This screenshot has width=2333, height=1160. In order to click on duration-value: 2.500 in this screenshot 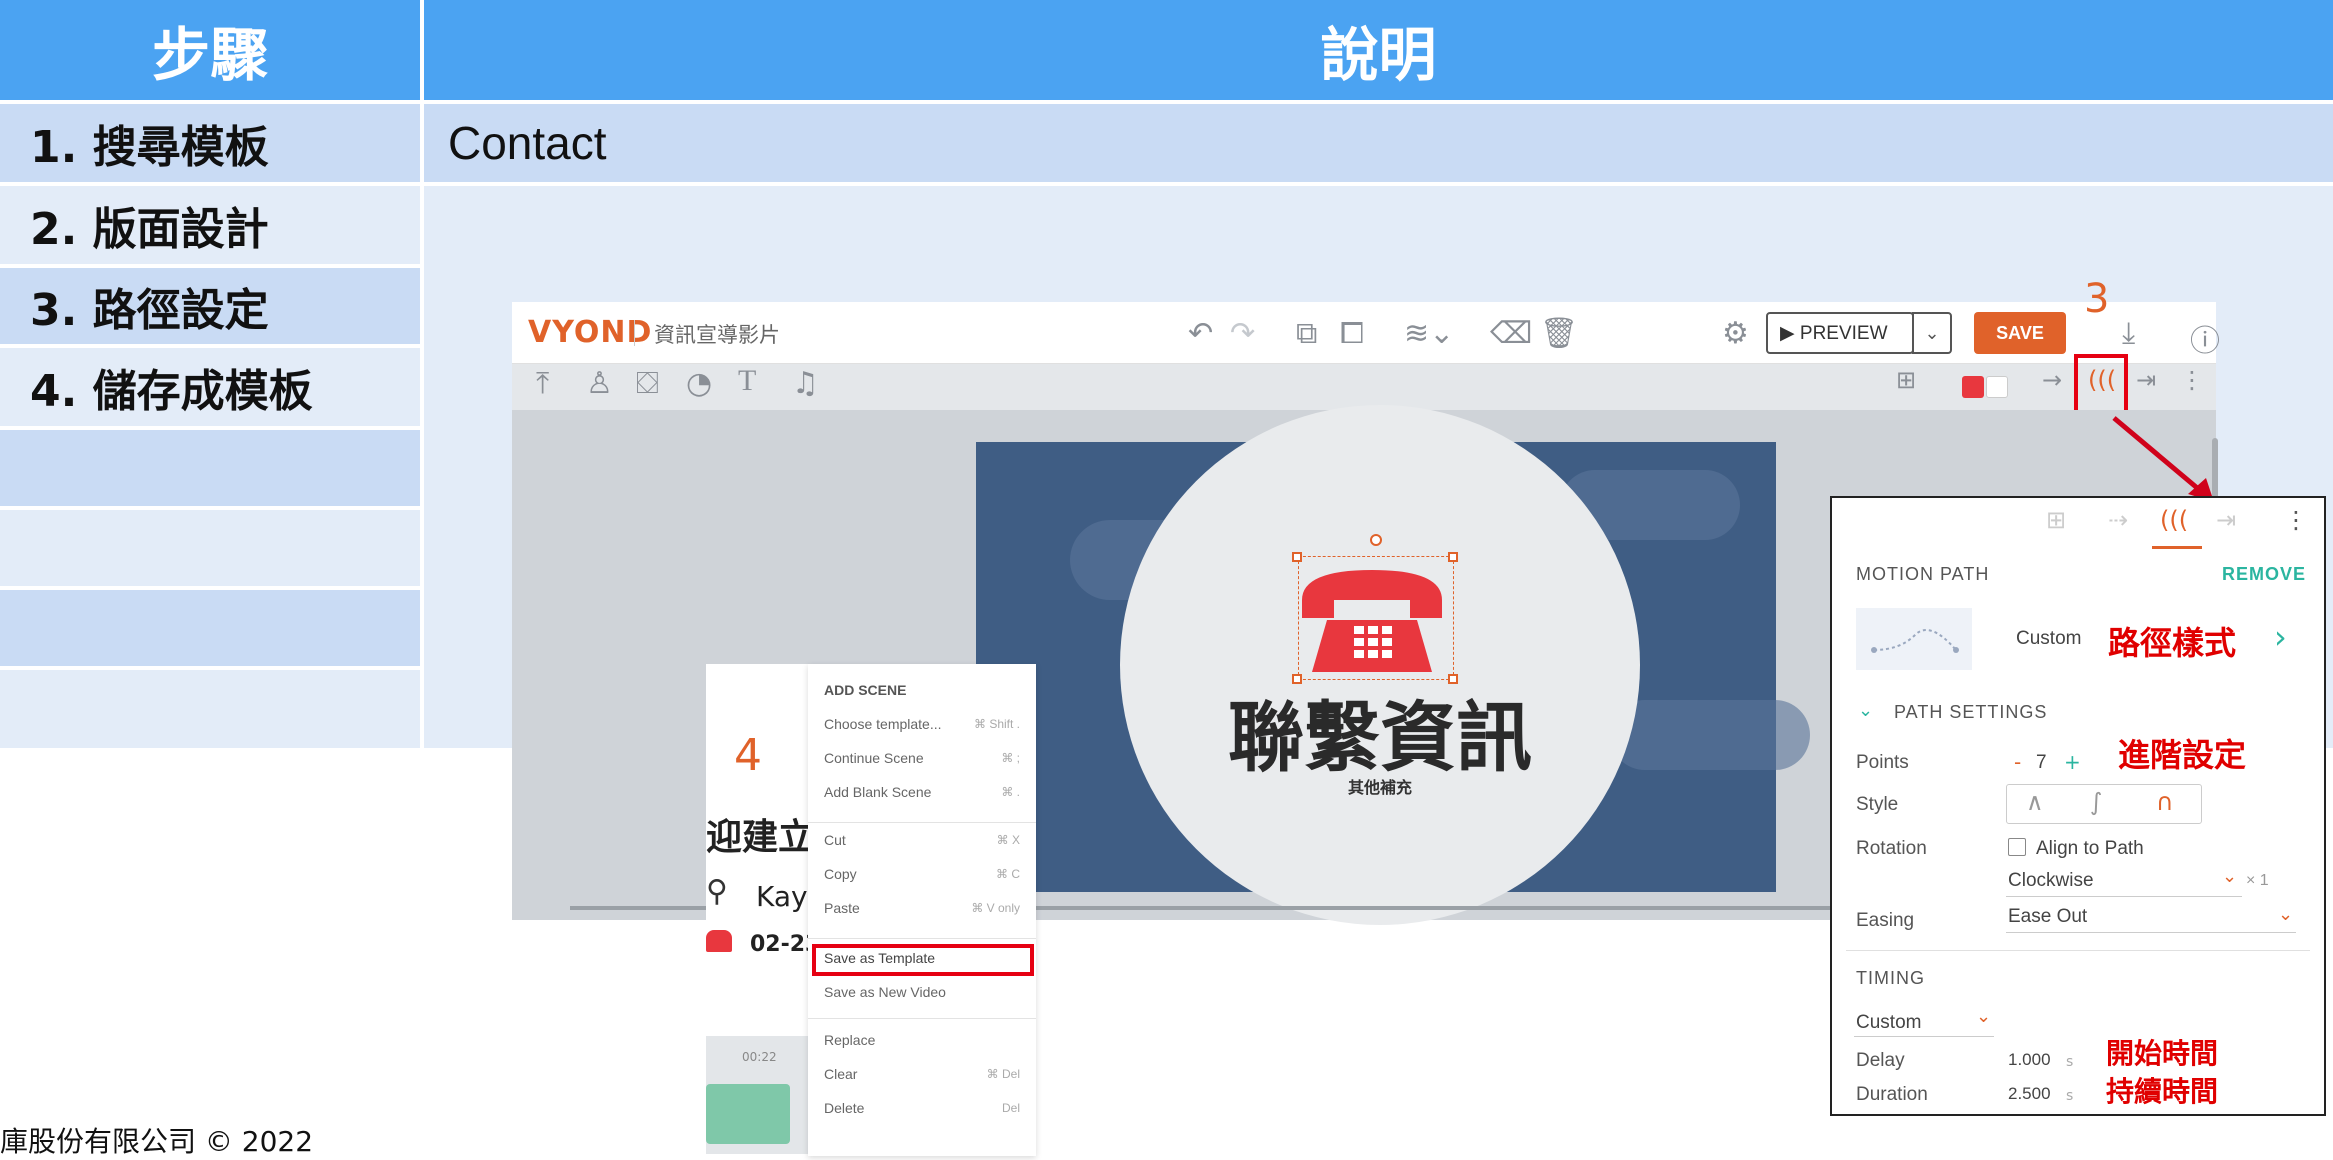, I will do `click(2029, 1094)`.